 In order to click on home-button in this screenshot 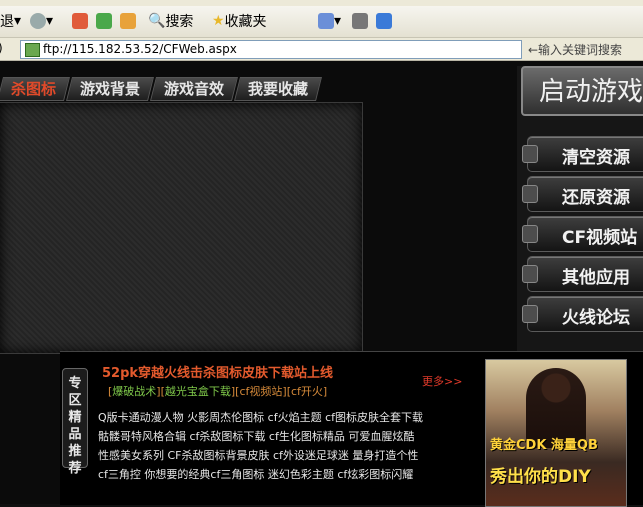, I will do `click(128, 21)`.